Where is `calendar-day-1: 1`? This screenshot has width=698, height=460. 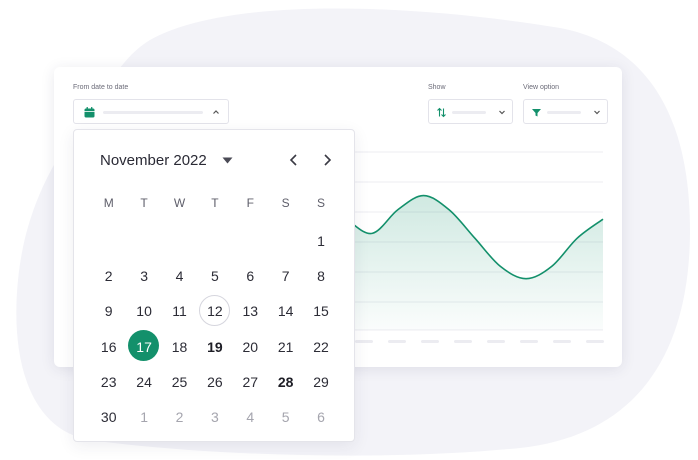 calendar-day-1: 1 is located at coordinates (320, 240).